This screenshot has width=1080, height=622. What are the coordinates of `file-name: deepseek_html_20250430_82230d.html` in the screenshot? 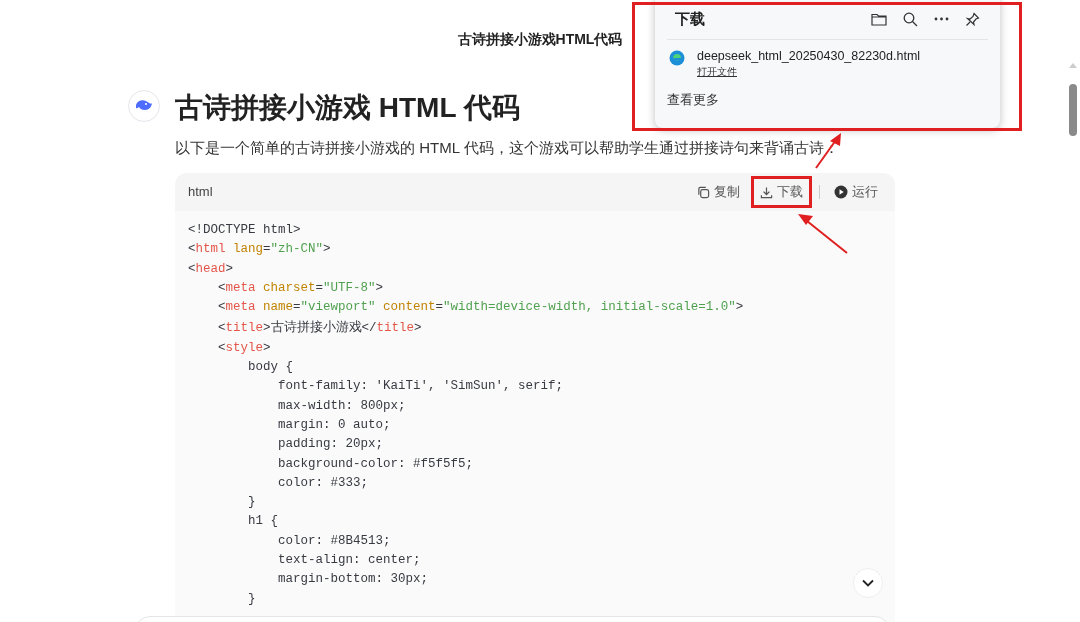 It's located at (809, 55).